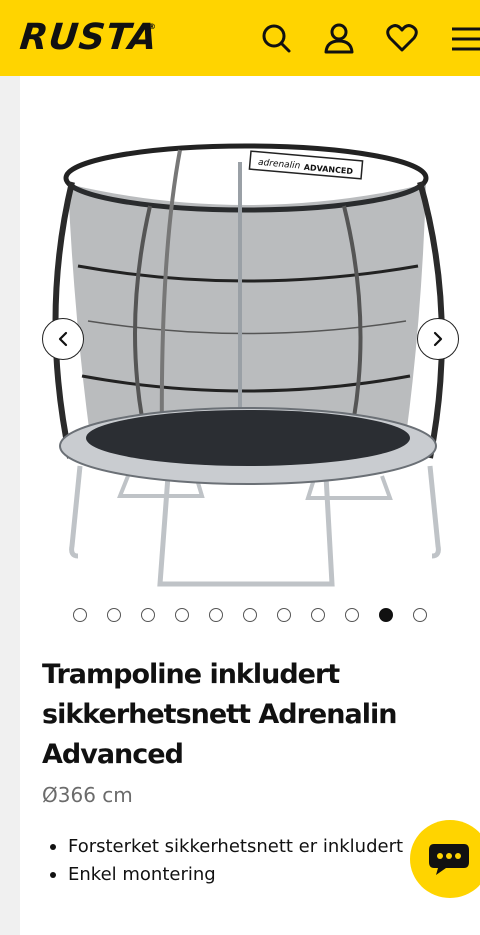 Image resolution: width=480 pixels, height=935 pixels. I want to click on feature-text: Enkel montering, so click(142, 874).